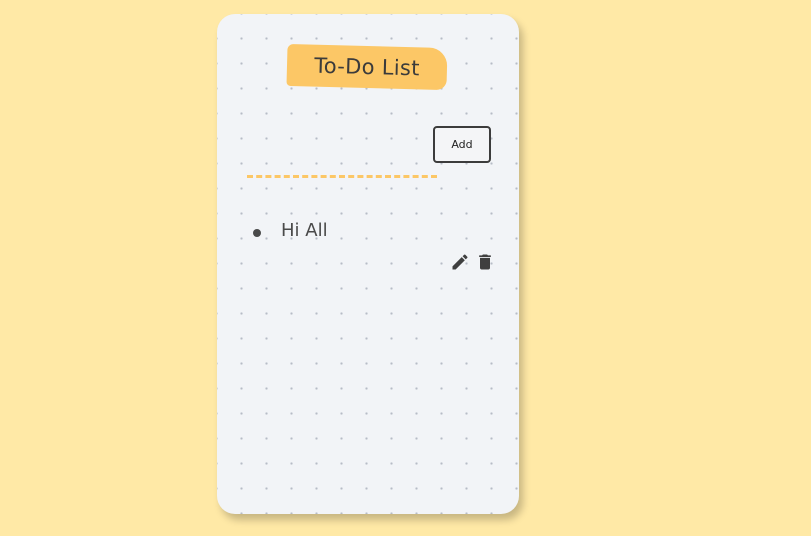 This screenshot has height=536, width=811. I want to click on title-banner: To-Do List, so click(367, 67).